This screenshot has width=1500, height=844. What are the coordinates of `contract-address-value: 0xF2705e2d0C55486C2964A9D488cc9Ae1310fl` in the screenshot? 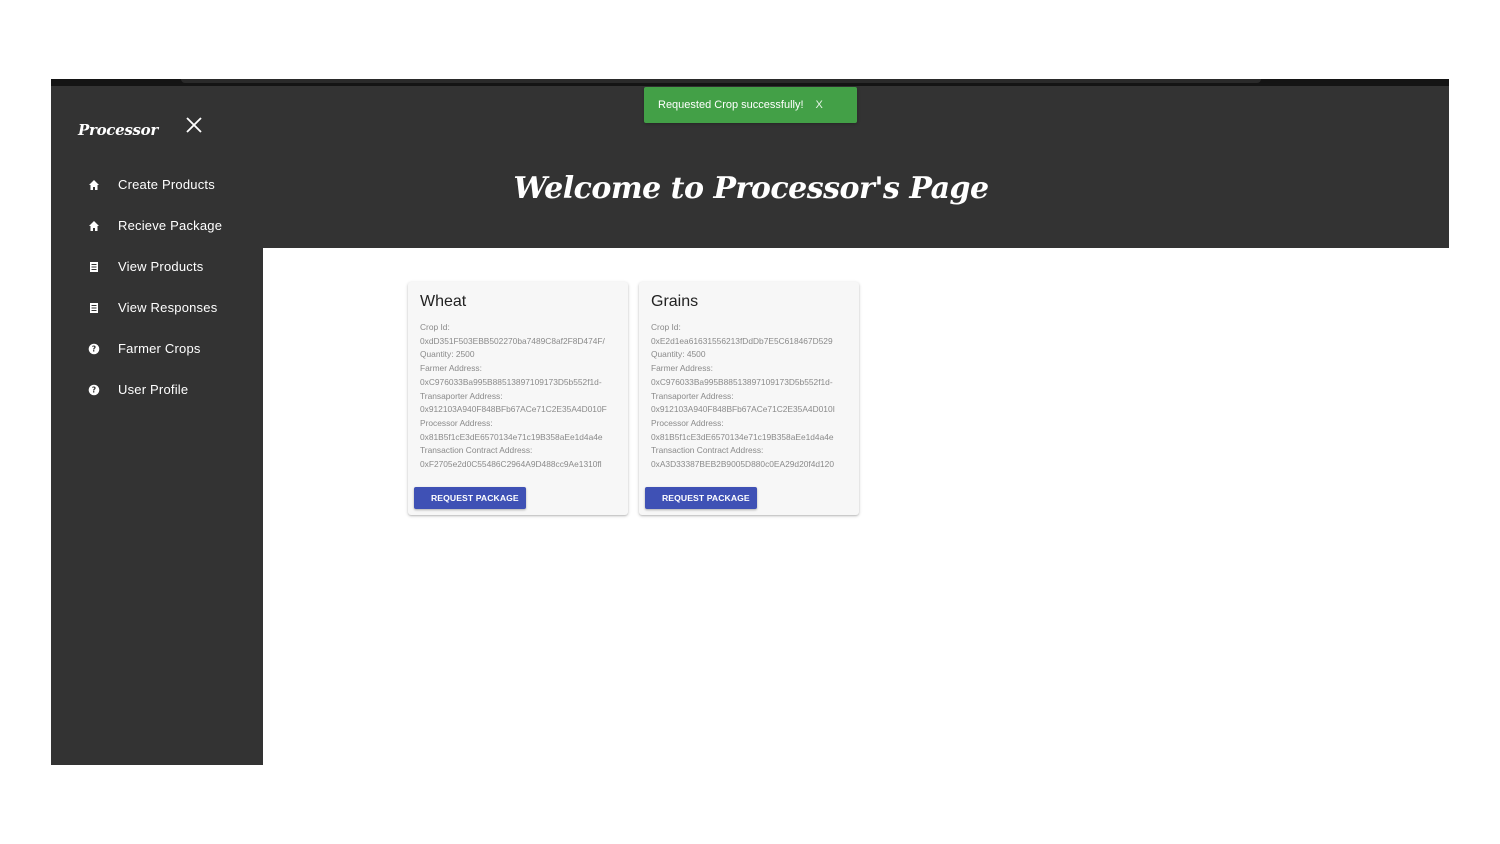 It's located at (511, 464).